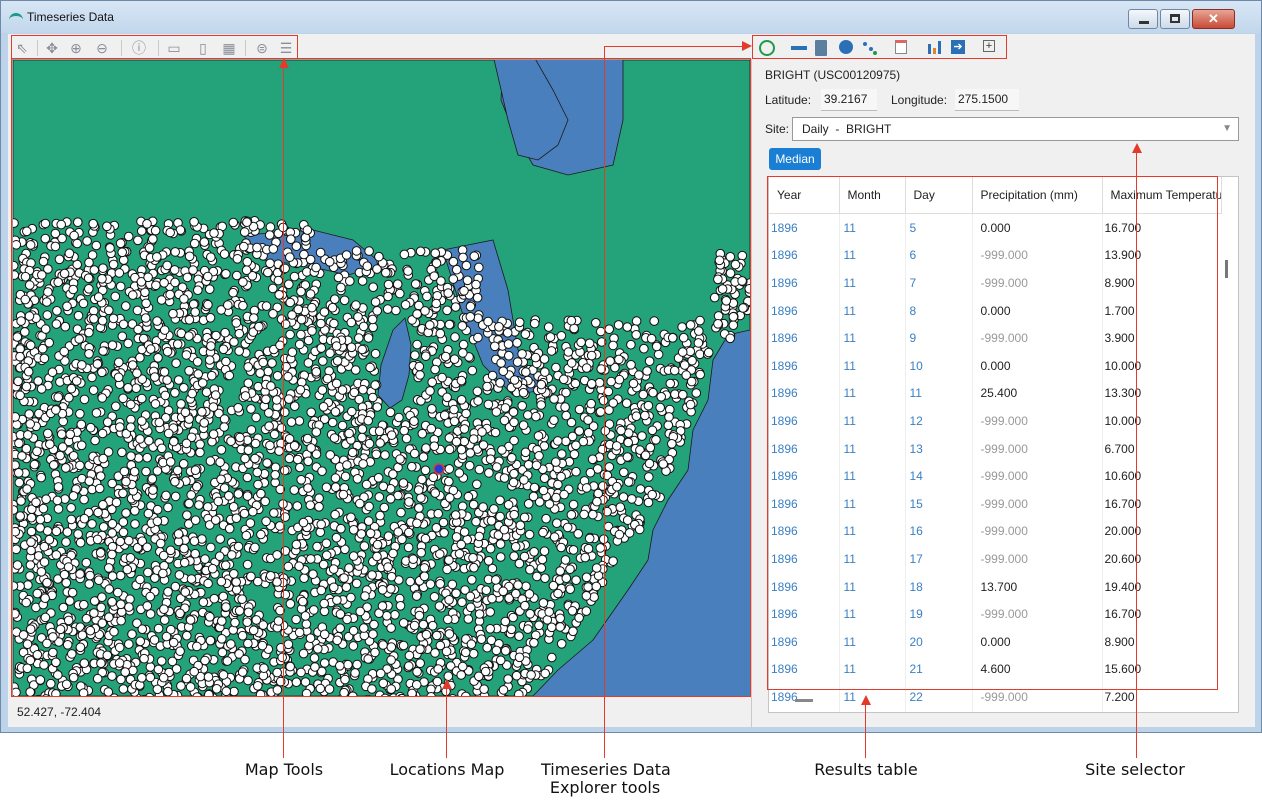 Image resolution: width=1262 pixels, height=809 pixels. What do you see at coordinates (1226, 269) in the screenshot?
I see `vertical-scrollbar` at bounding box center [1226, 269].